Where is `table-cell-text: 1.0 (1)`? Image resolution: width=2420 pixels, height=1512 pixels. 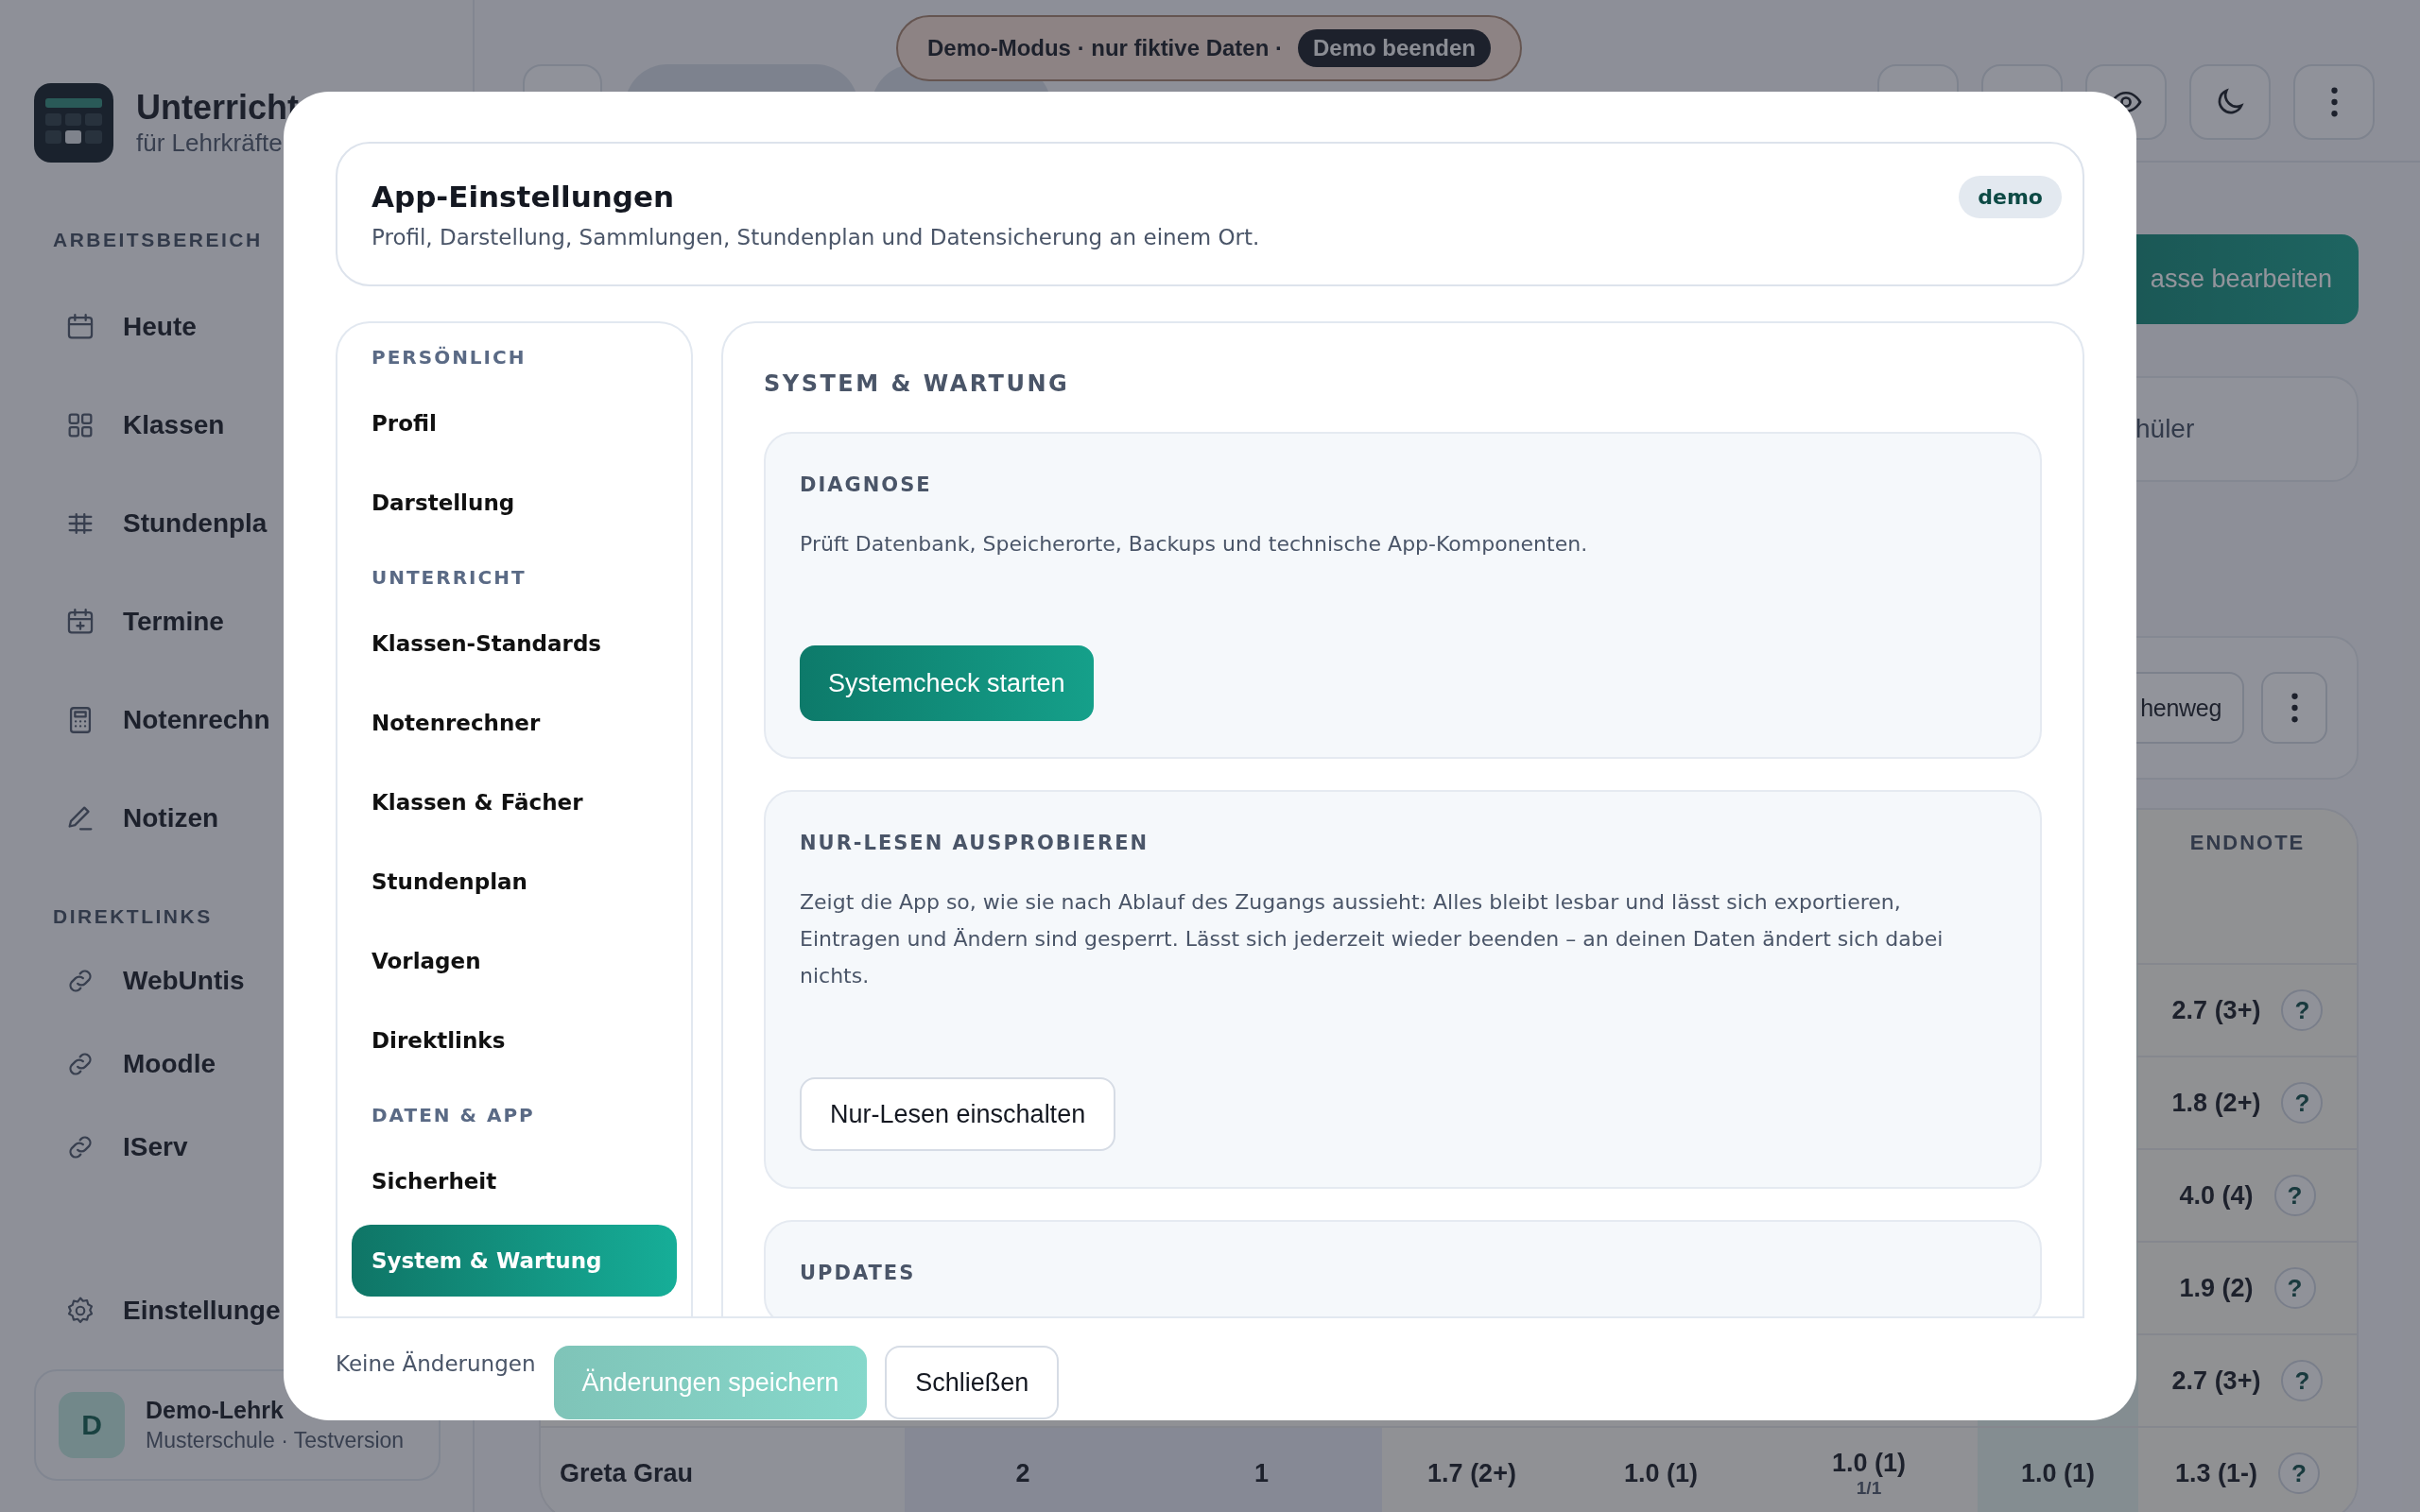
table-cell-text: 1.0 (1) is located at coordinates (1660, 1473).